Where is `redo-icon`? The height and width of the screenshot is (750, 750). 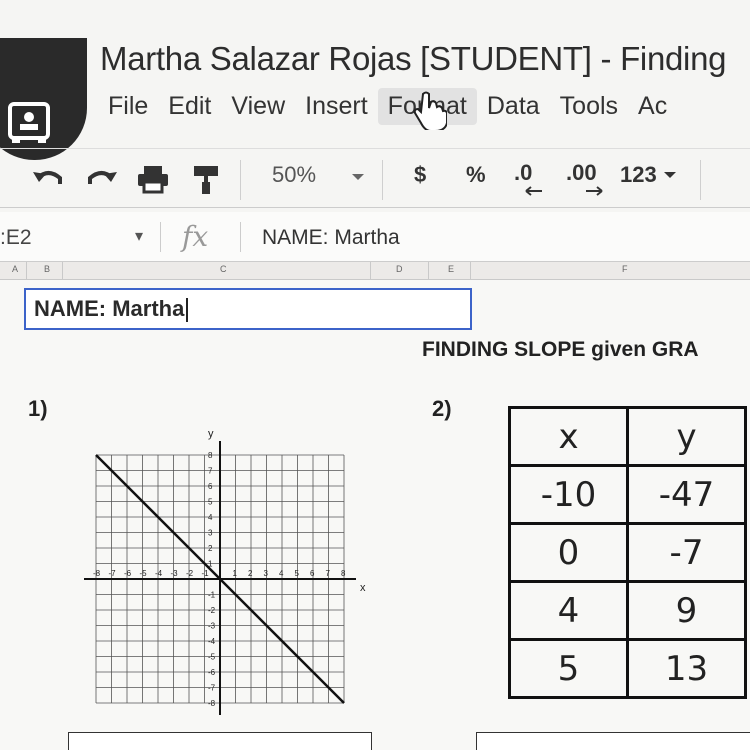
redo-icon is located at coordinates (102, 178).